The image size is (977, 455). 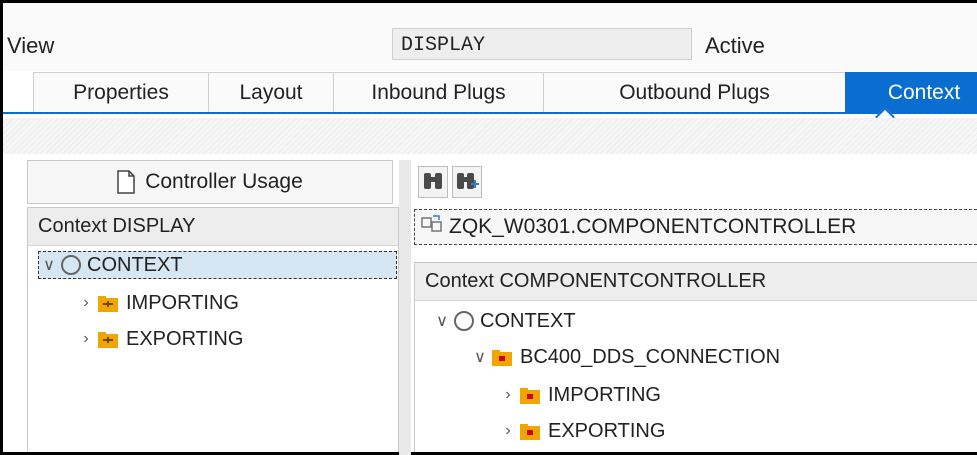 I want to click on view-name-field: DISPLAY, so click(x=542, y=44).